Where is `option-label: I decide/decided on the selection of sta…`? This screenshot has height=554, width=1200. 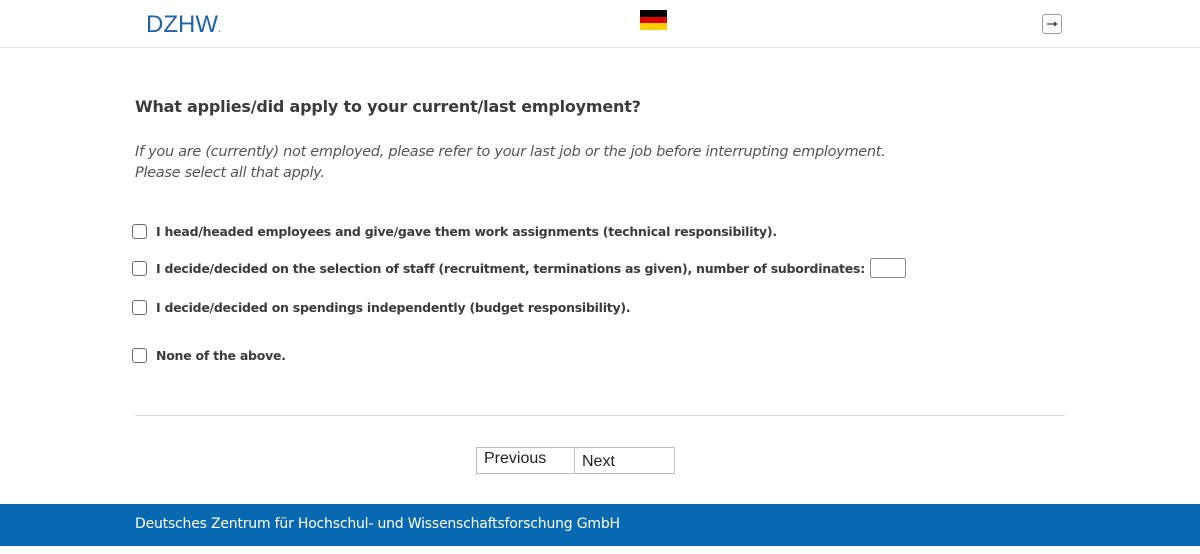
option-label: I decide/decided on the selection of sta… is located at coordinates (510, 268).